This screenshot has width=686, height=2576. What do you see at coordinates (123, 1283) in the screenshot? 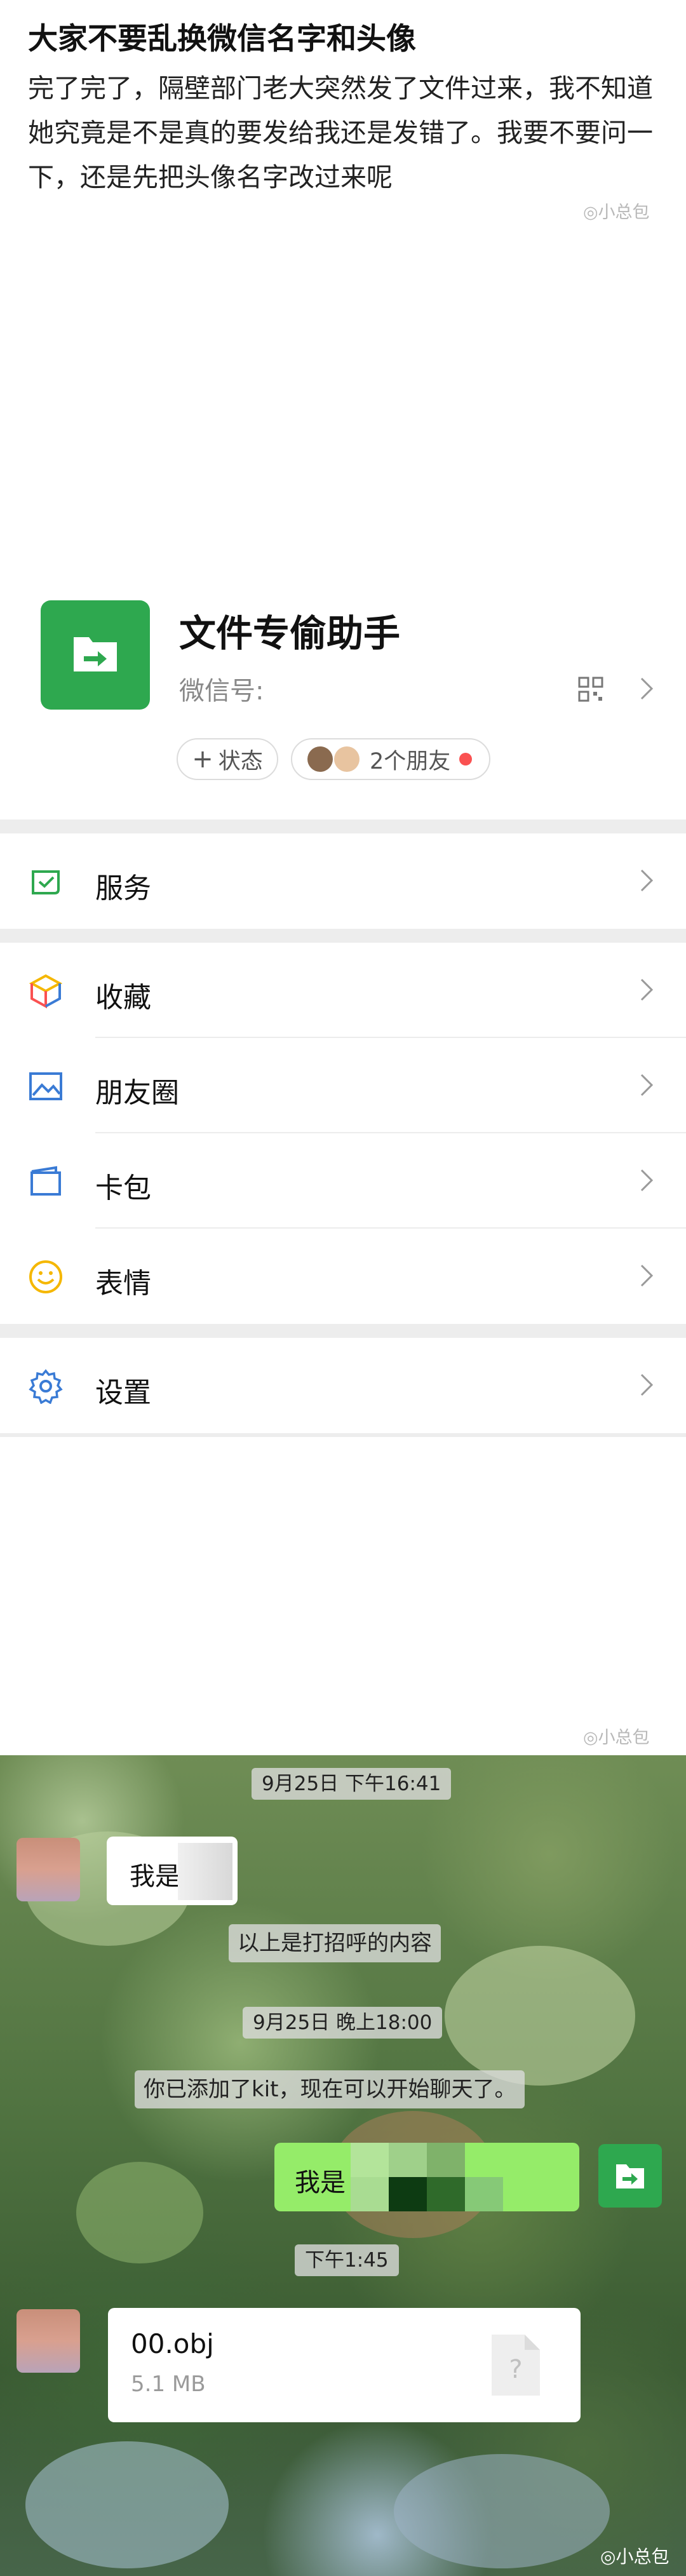
I see `menu-label: 表情` at bounding box center [123, 1283].